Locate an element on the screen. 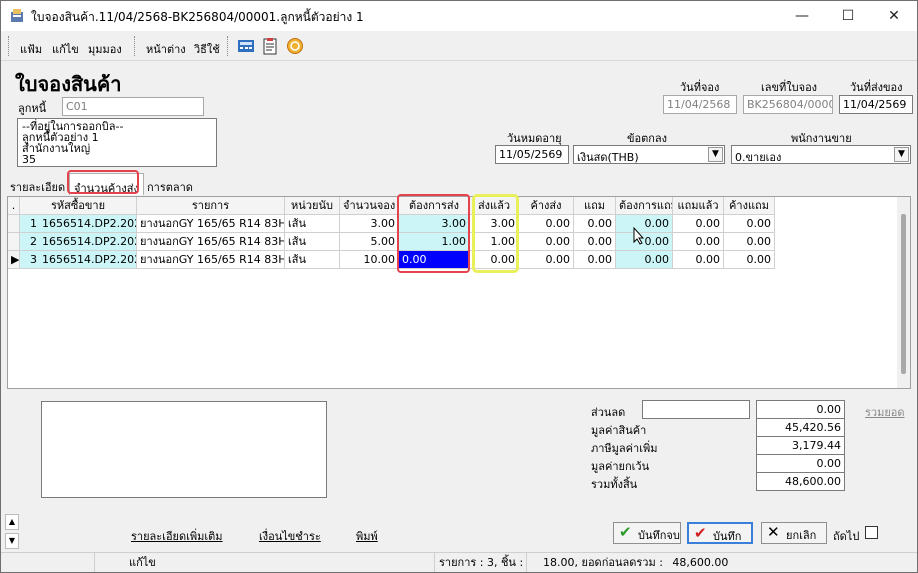 This screenshot has width=918, height=573. item-code-cell: 2 1656514.DP2.2021 is located at coordinates (78, 242).